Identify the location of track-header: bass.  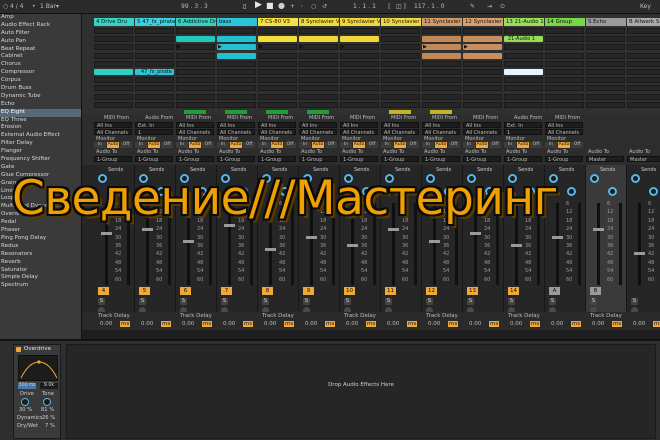
(237, 22).